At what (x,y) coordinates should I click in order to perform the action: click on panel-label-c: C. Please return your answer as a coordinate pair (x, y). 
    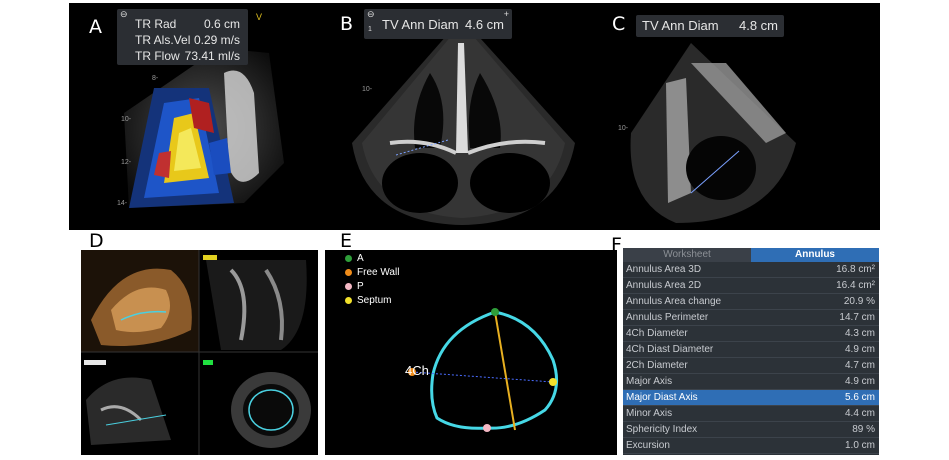
    Looking at the image, I should click on (619, 24).